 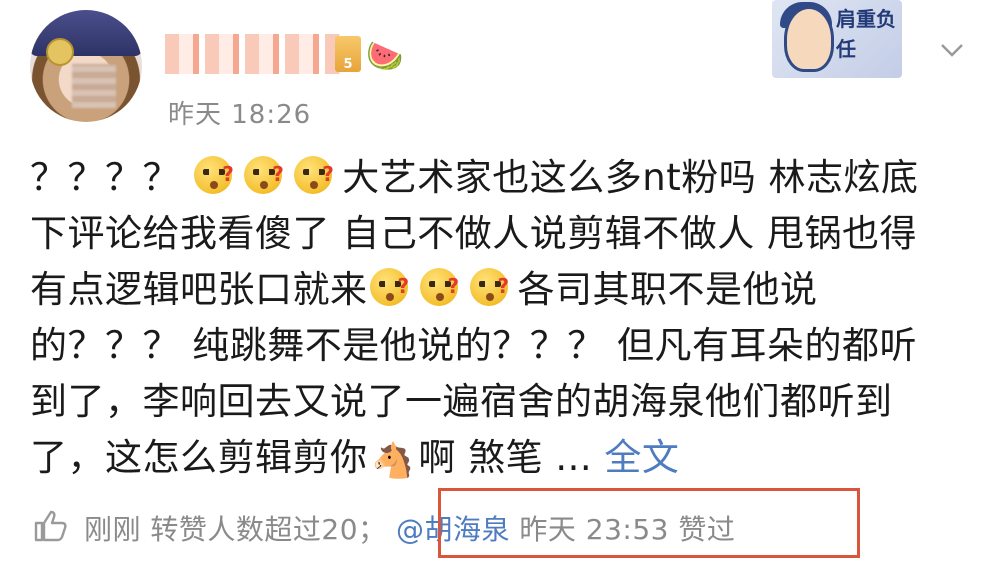 What do you see at coordinates (461, 401) in the screenshot?
I see `post-line-5: 到了，李响回去又说了一遍宿舍的胡海泉他们都听到` at bounding box center [461, 401].